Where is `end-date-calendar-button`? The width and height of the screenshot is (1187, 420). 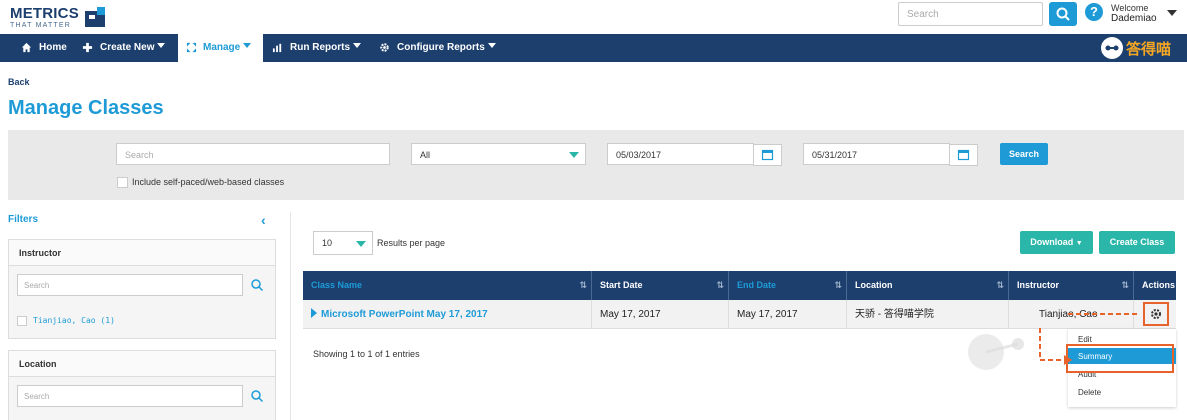
end-date-calendar-button is located at coordinates (963, 155).